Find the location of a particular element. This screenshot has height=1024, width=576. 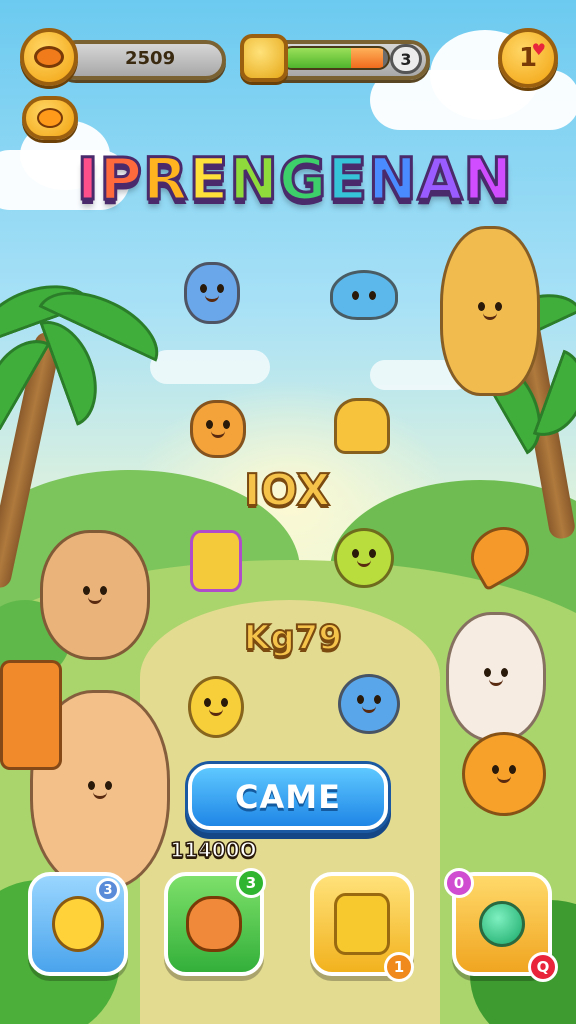

score-value: 11400O is located at coordinates (213, 850).